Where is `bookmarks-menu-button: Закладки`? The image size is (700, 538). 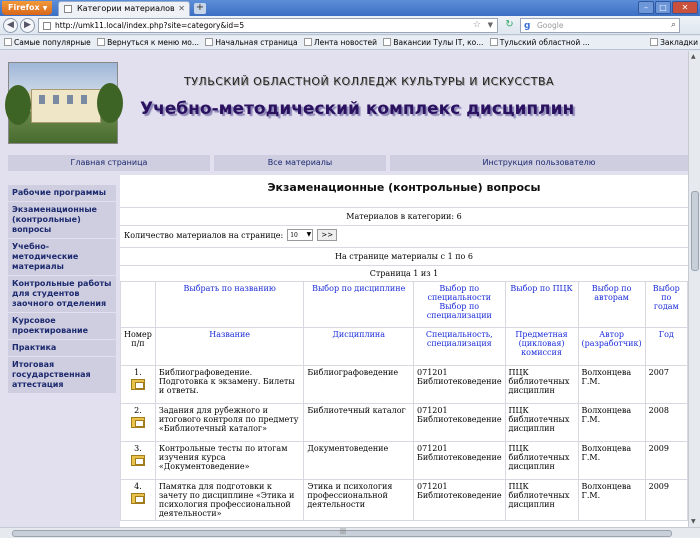
bookmarks-menu-button: Закладки is located at coordinates (672, 42).